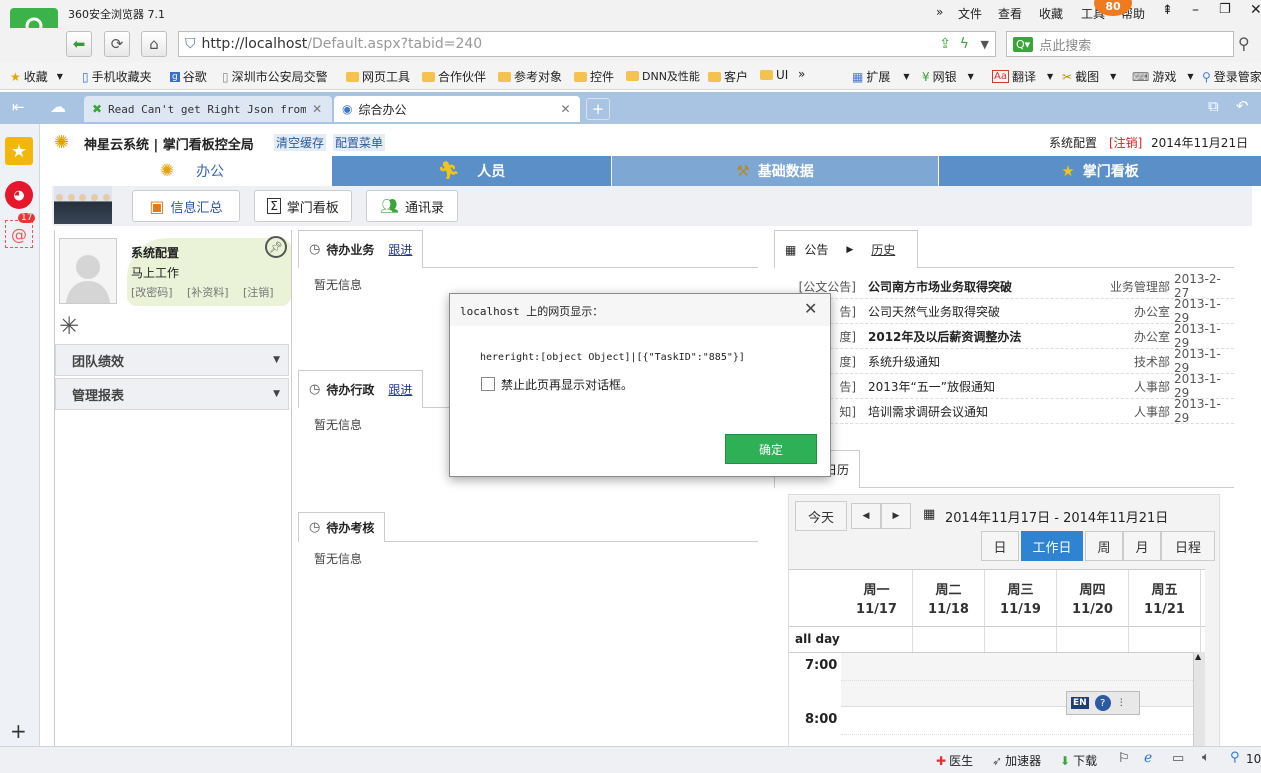 The height and width of the screenshot is (773, 1261). Describe the element at coordinates (152, 292) in the screenshot. I see `change-password-link: [改密码]` at that location.